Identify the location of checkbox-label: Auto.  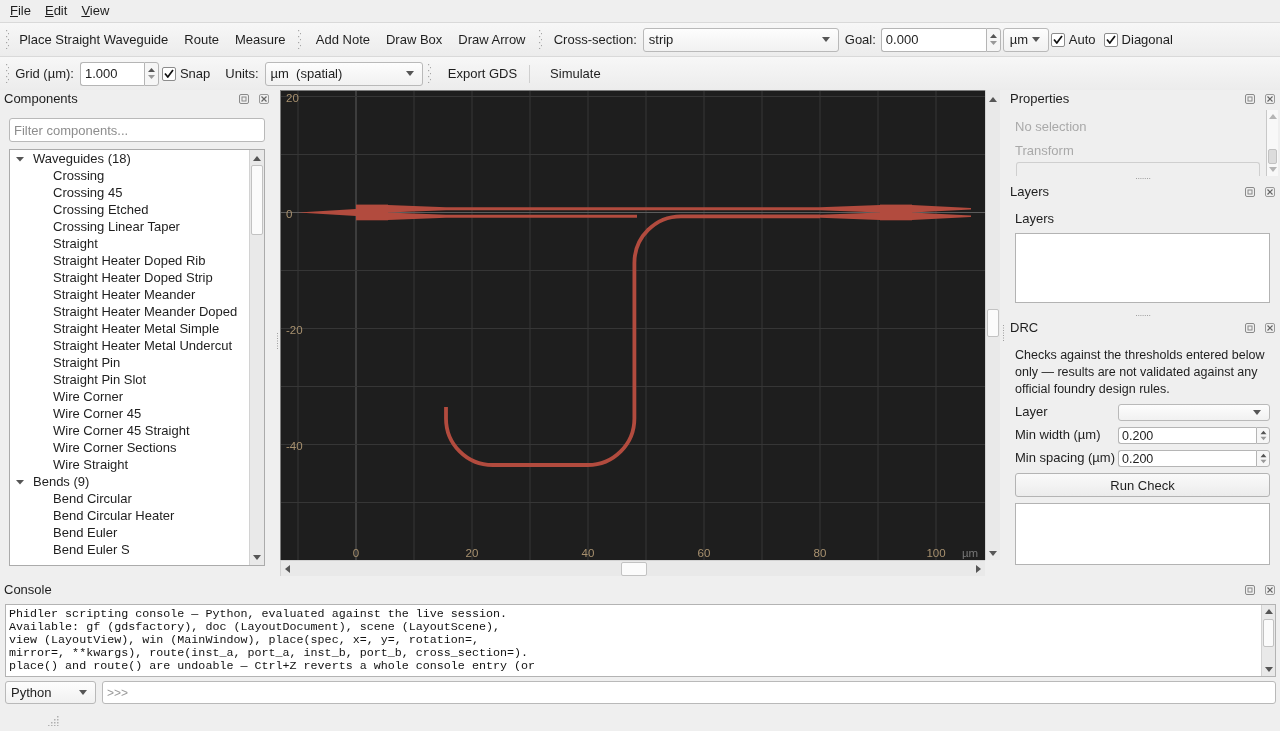
(1082, 39).